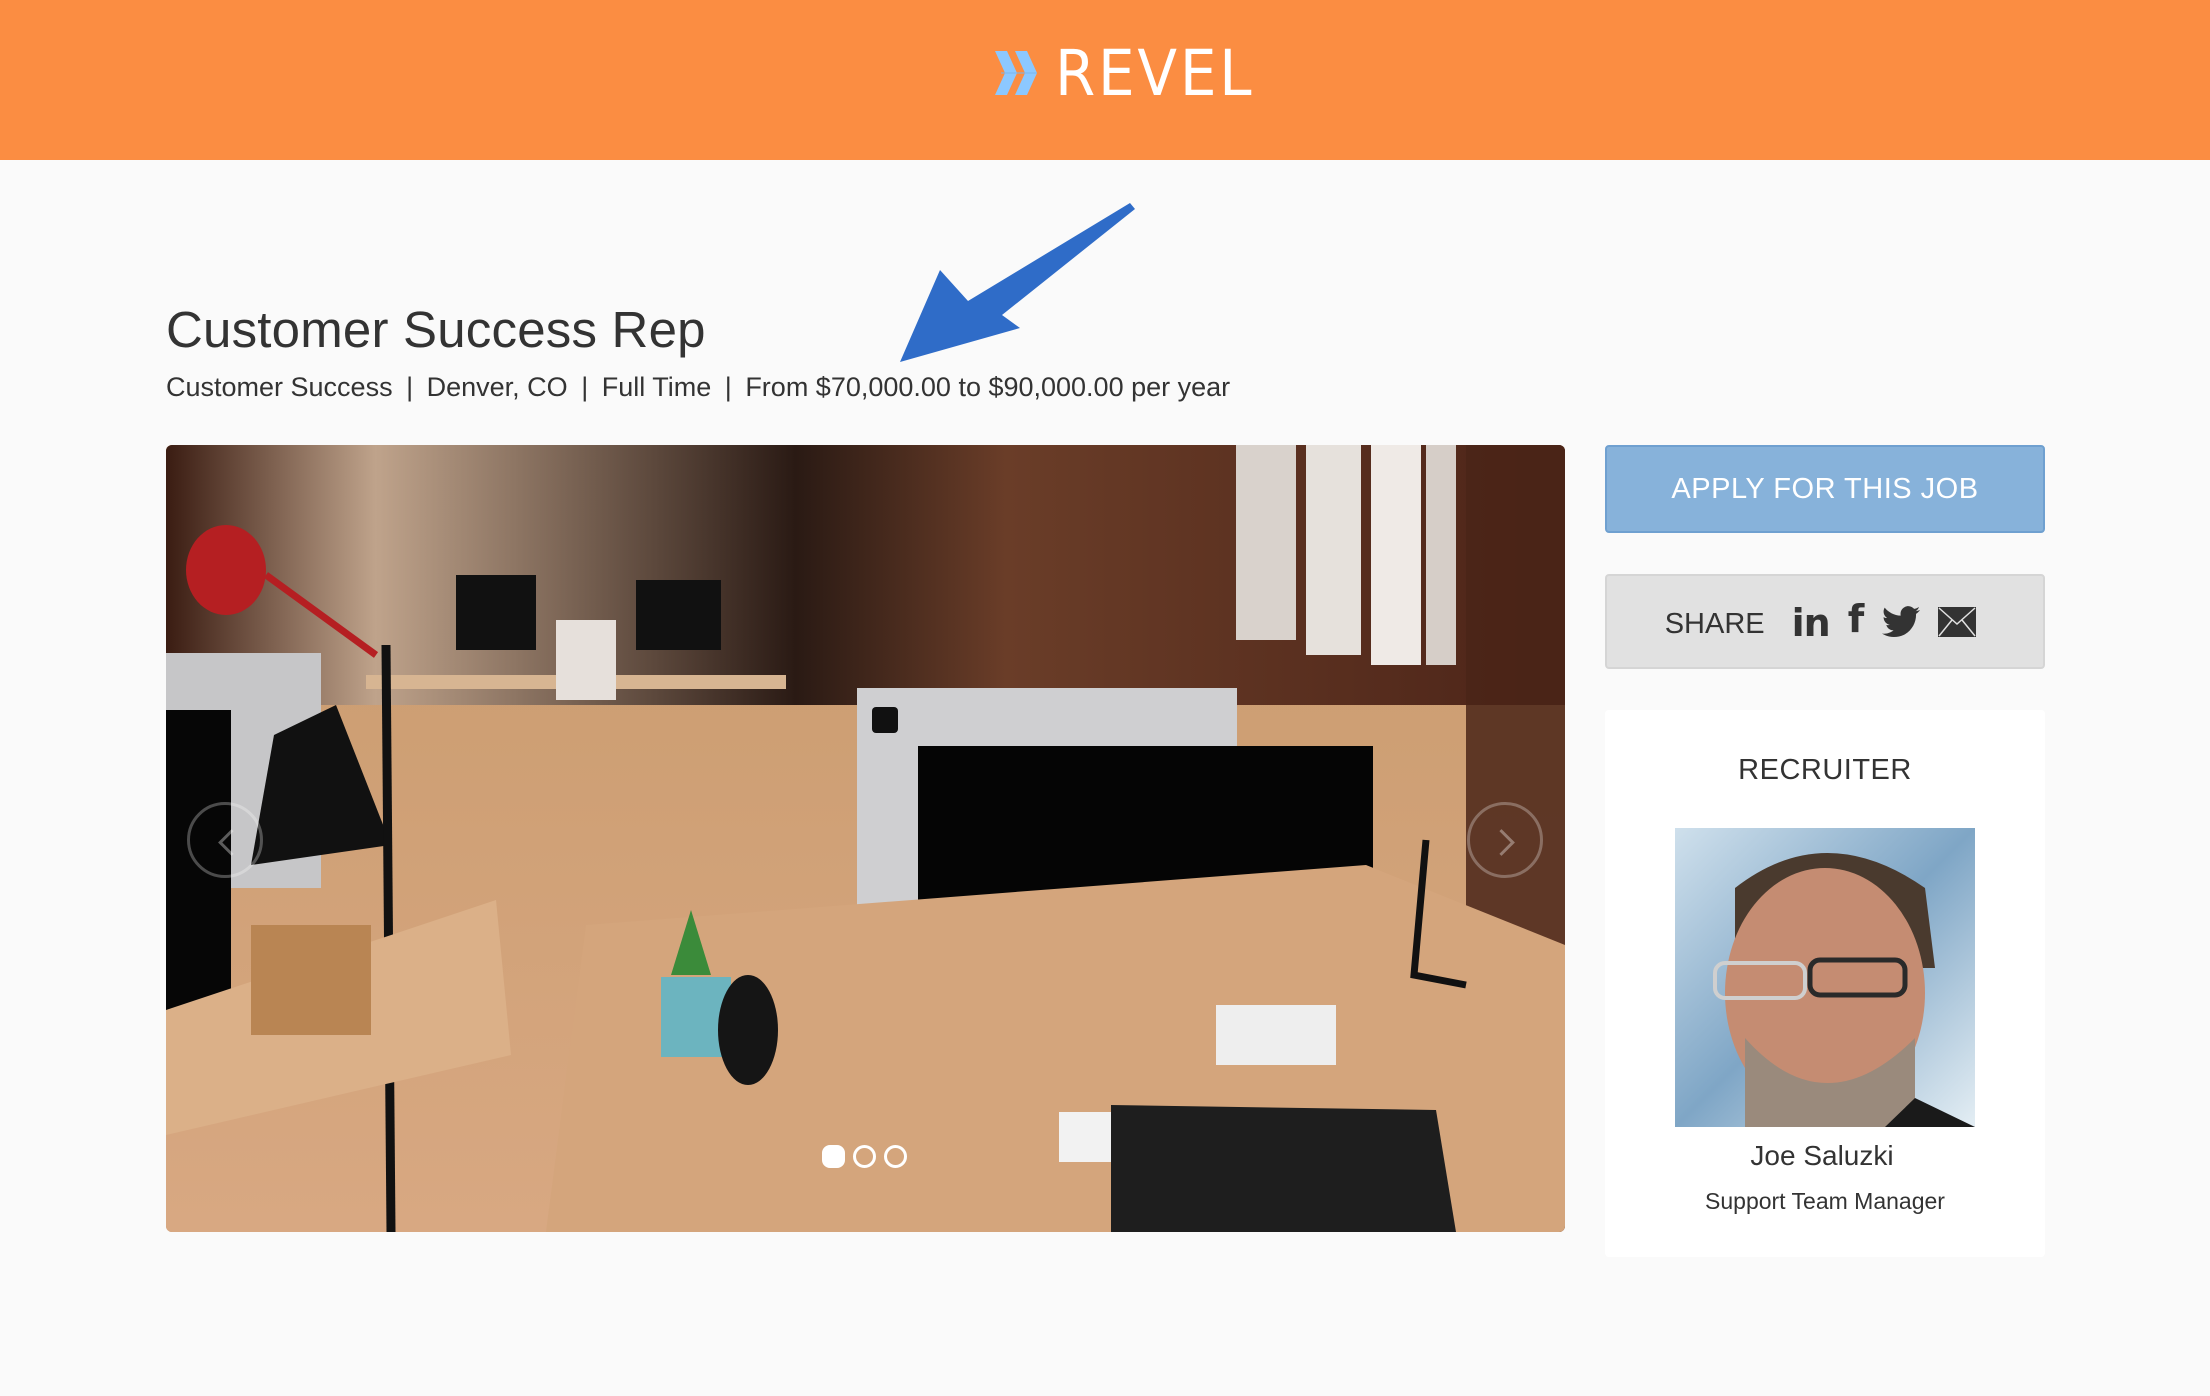  Describe the element at coordinates (1016, 73) in the screenshot. I see `double-chevron-right-icon` at that location.